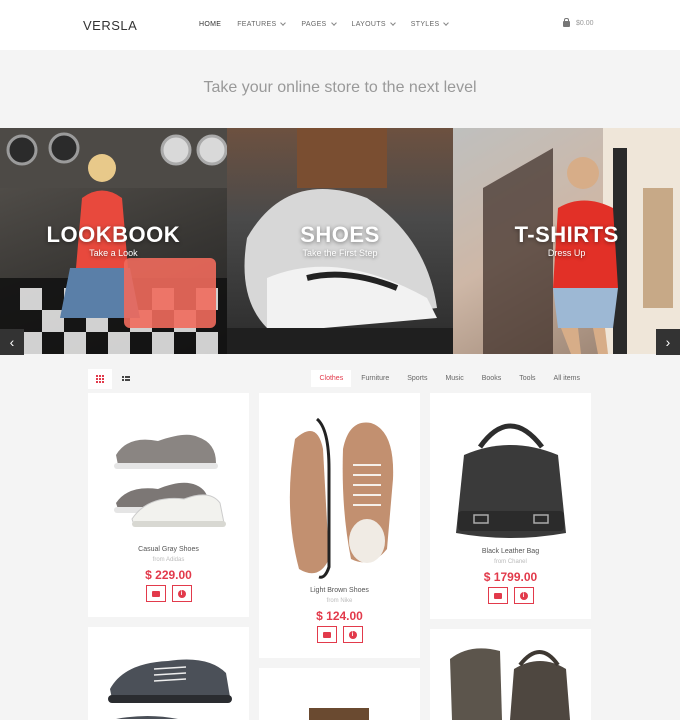  I want to click on nav-home-label: HOME, so click(210, 24).